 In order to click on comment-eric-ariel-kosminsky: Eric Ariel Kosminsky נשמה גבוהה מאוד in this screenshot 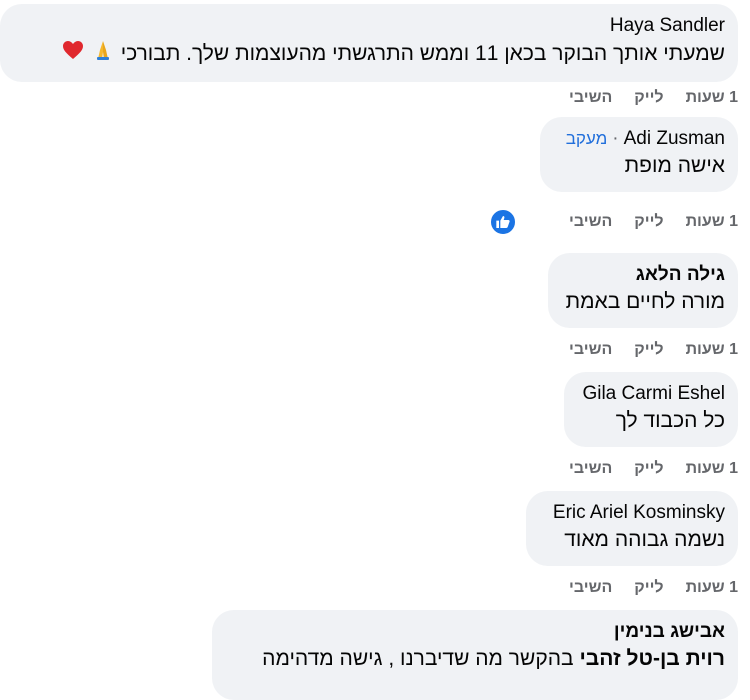, I will do `click(632, 528)`.